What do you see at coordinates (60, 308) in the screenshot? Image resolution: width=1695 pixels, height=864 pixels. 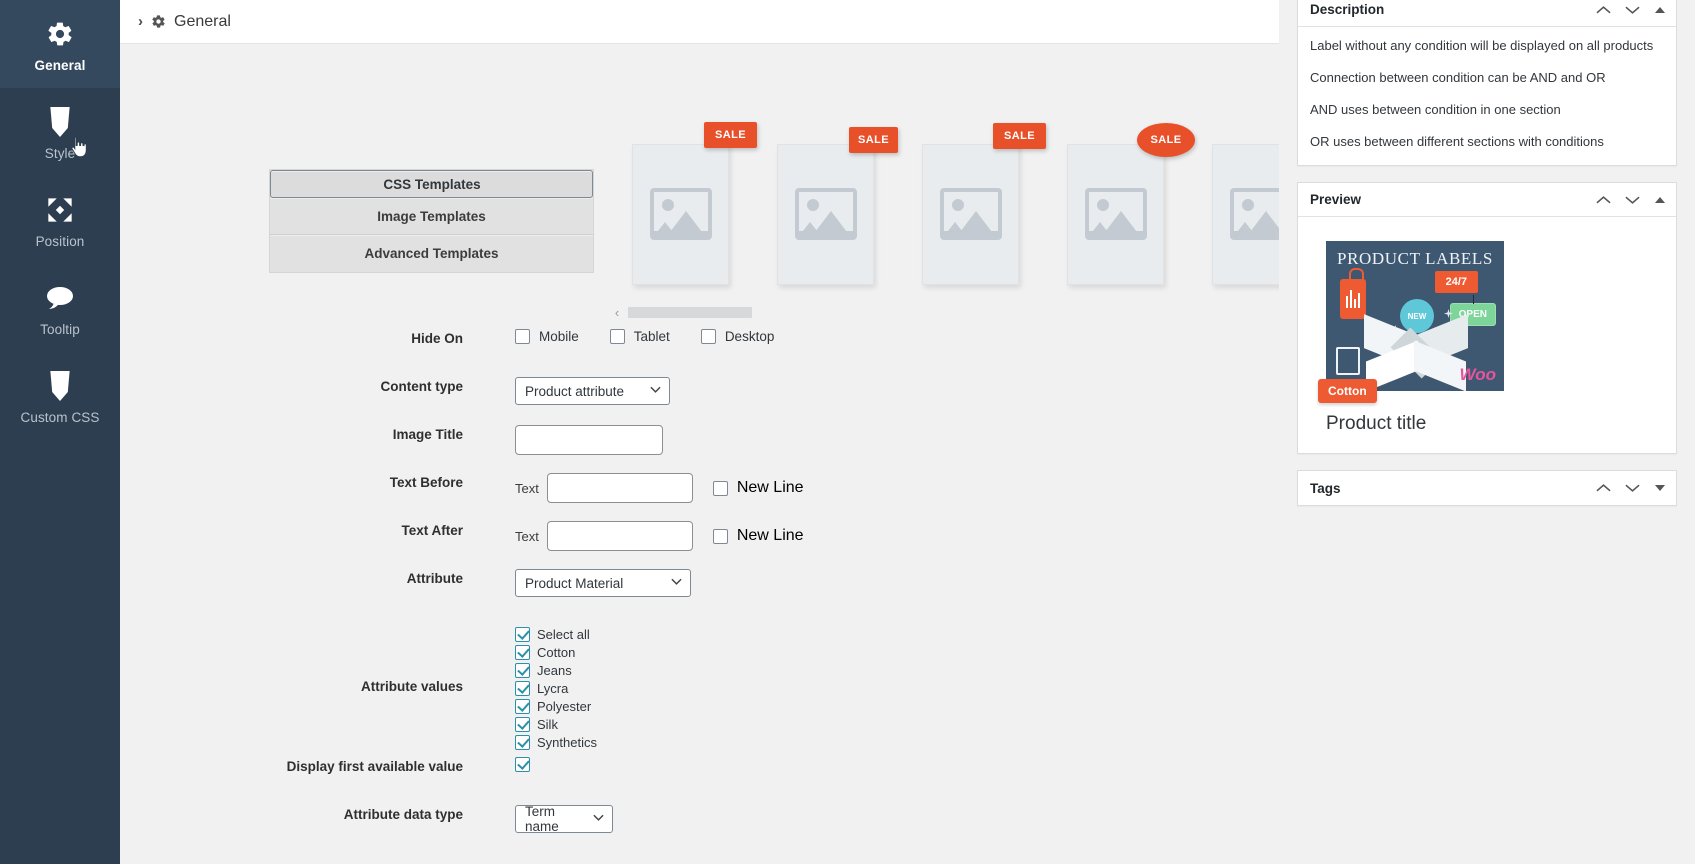 I see `sidebar-item-tooltip: Tooltip` at bounding box center [60, 308].